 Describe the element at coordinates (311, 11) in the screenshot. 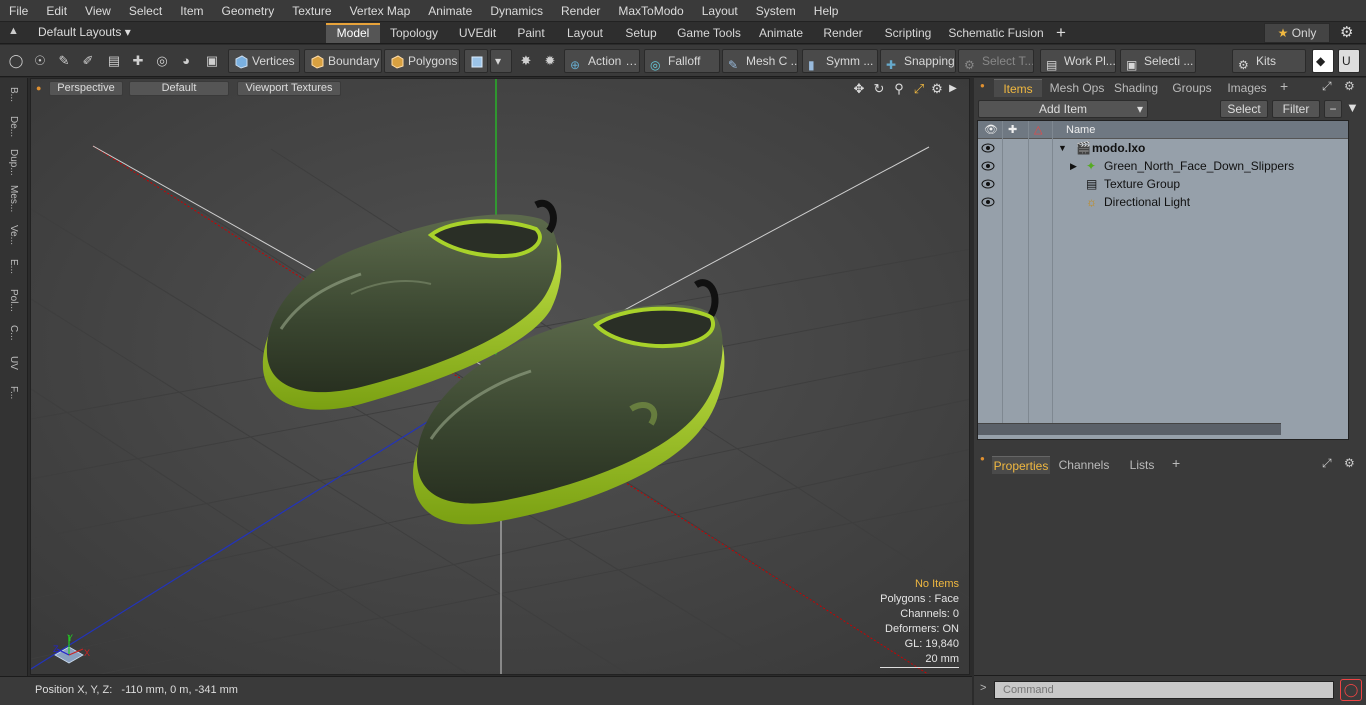

I see `menu-texture: Texture` at that location.